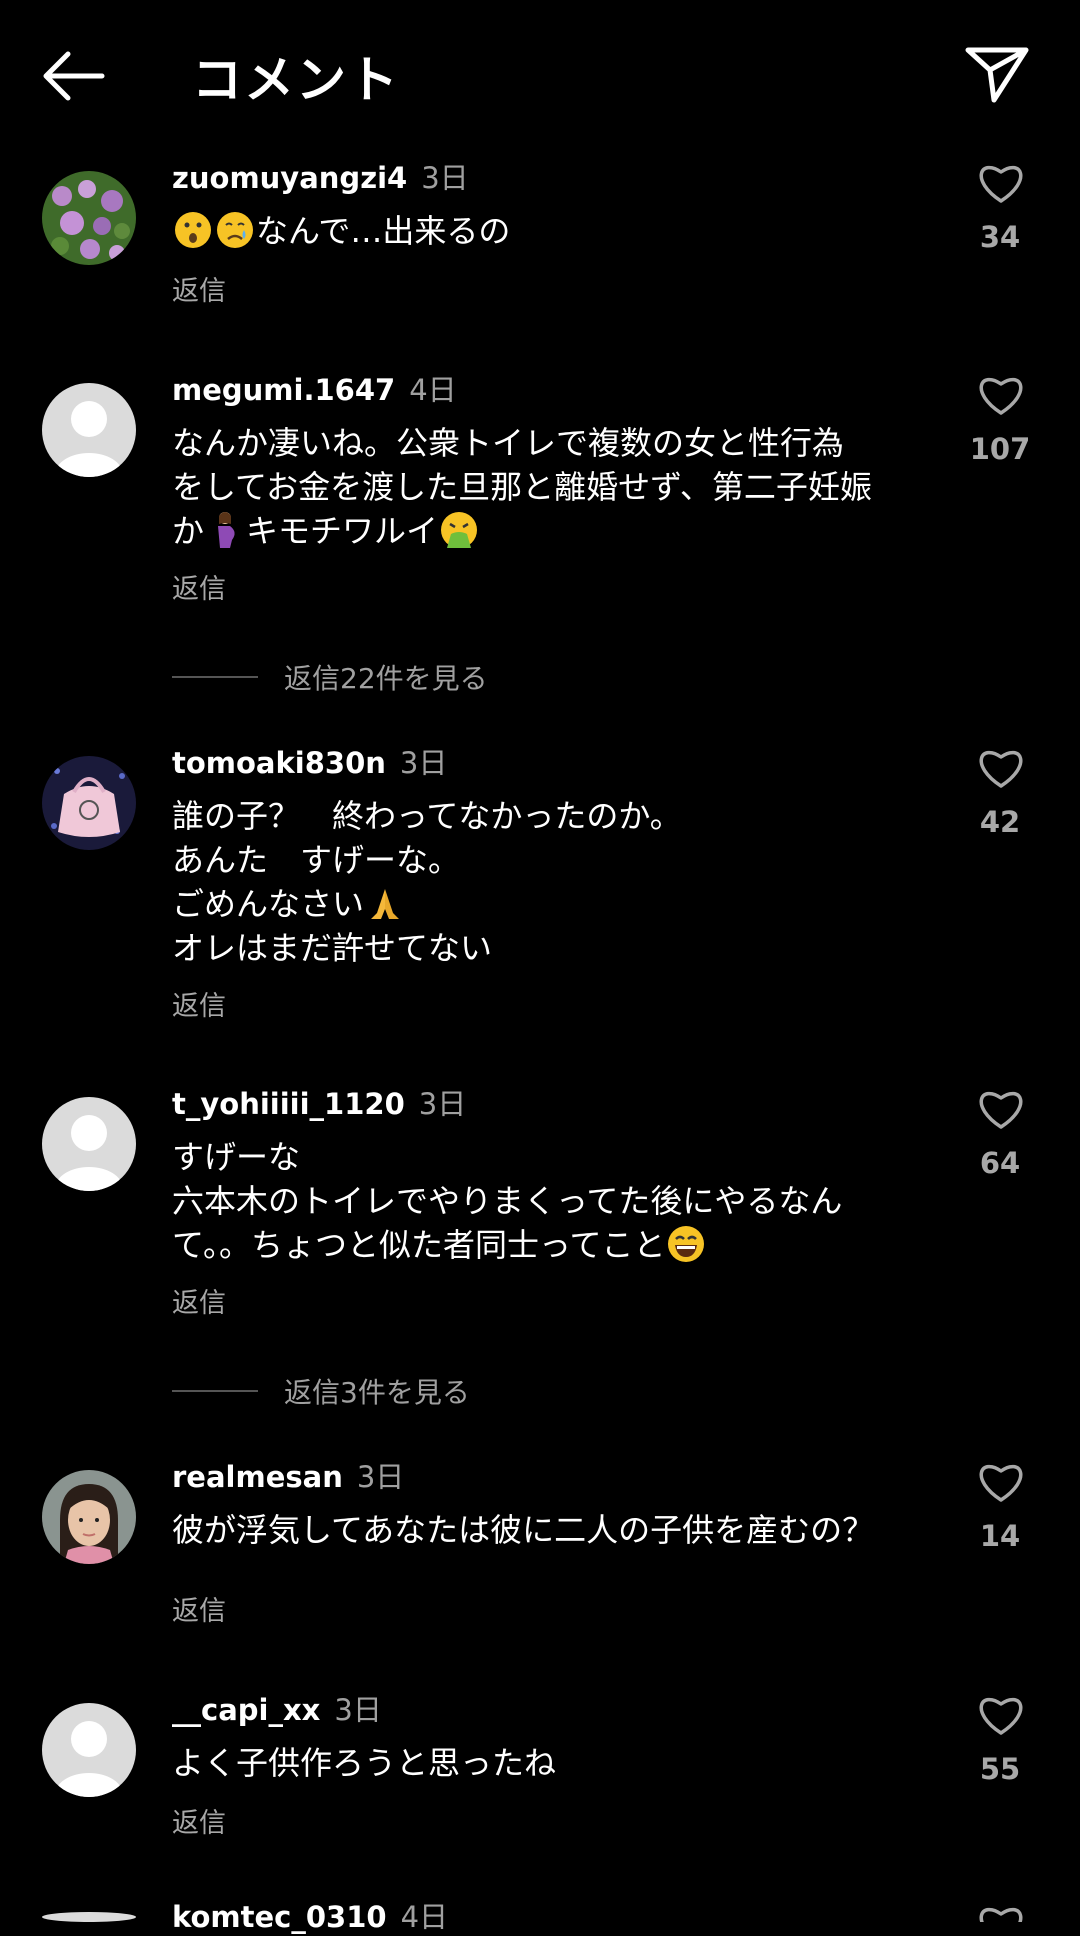 Image resolution: width=1080 pixels, height=1936 pixels. What do you see at coordinates (383, 231) in the screenshot?
I see `comment-text-content: なんで…出来るの` at bounding box center [383, 231].